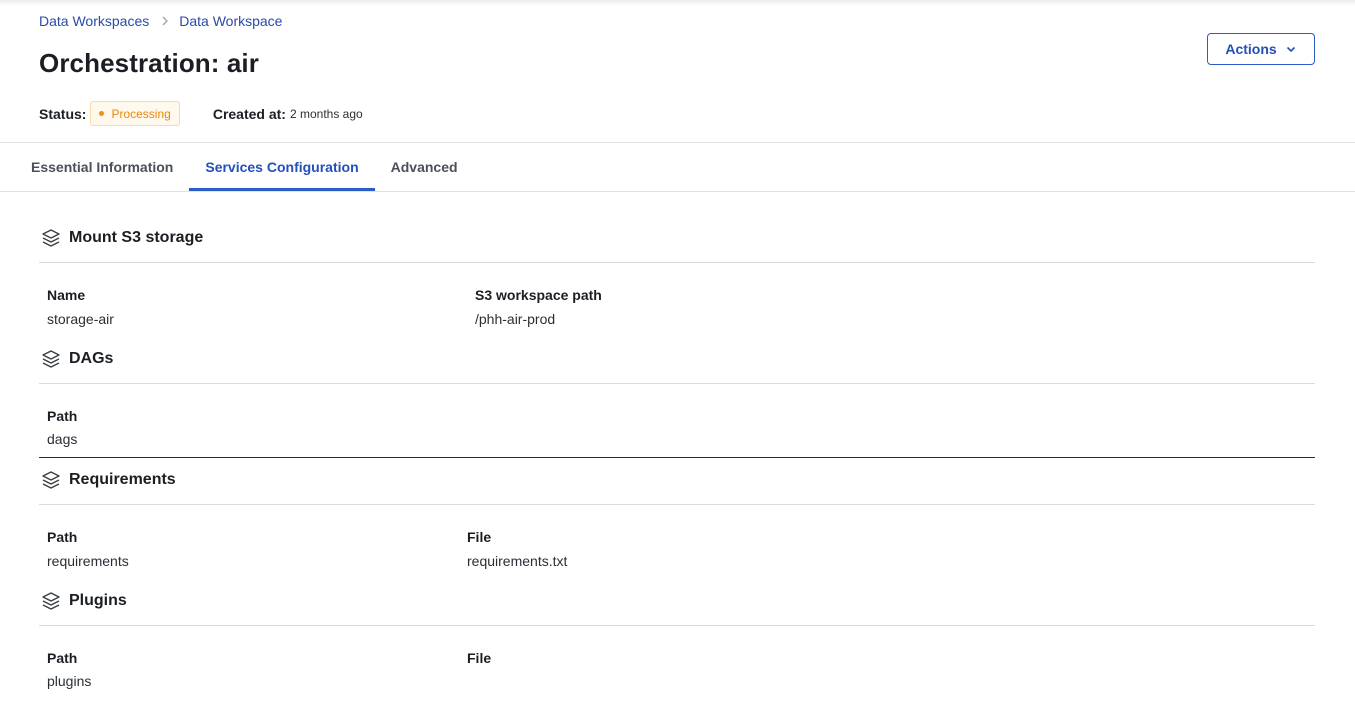  Describe the element at coordinates (102, 113) in the screenshot. I see `status-dot-icon` at that location.